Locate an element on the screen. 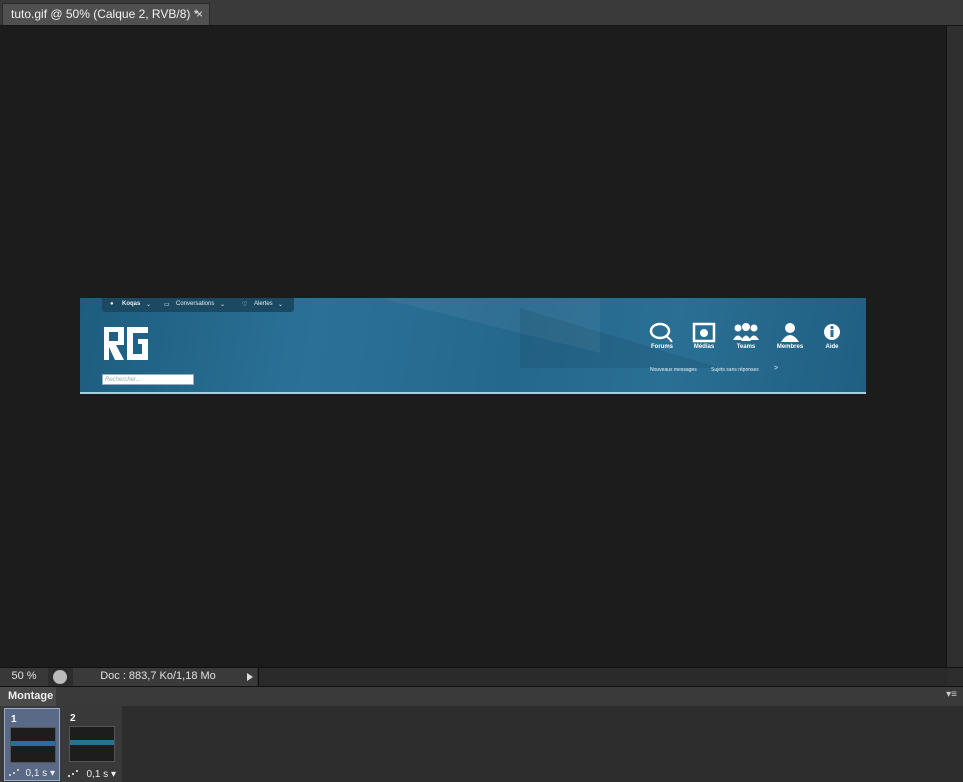 This screenshot has width=963, height=782. timeline-panel: 1 0,1 s ▾ 2 0,1 s ▾ is located at coordinates (481, 744).